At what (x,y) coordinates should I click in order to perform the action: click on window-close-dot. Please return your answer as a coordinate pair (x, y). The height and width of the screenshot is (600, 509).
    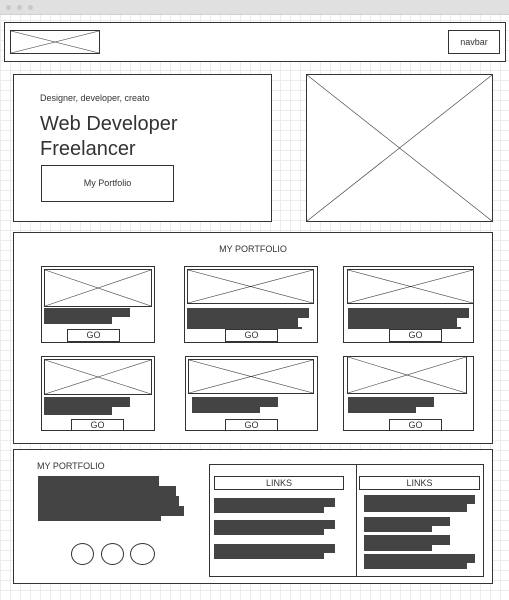
    Looking at the image, I should click on (8, 7).